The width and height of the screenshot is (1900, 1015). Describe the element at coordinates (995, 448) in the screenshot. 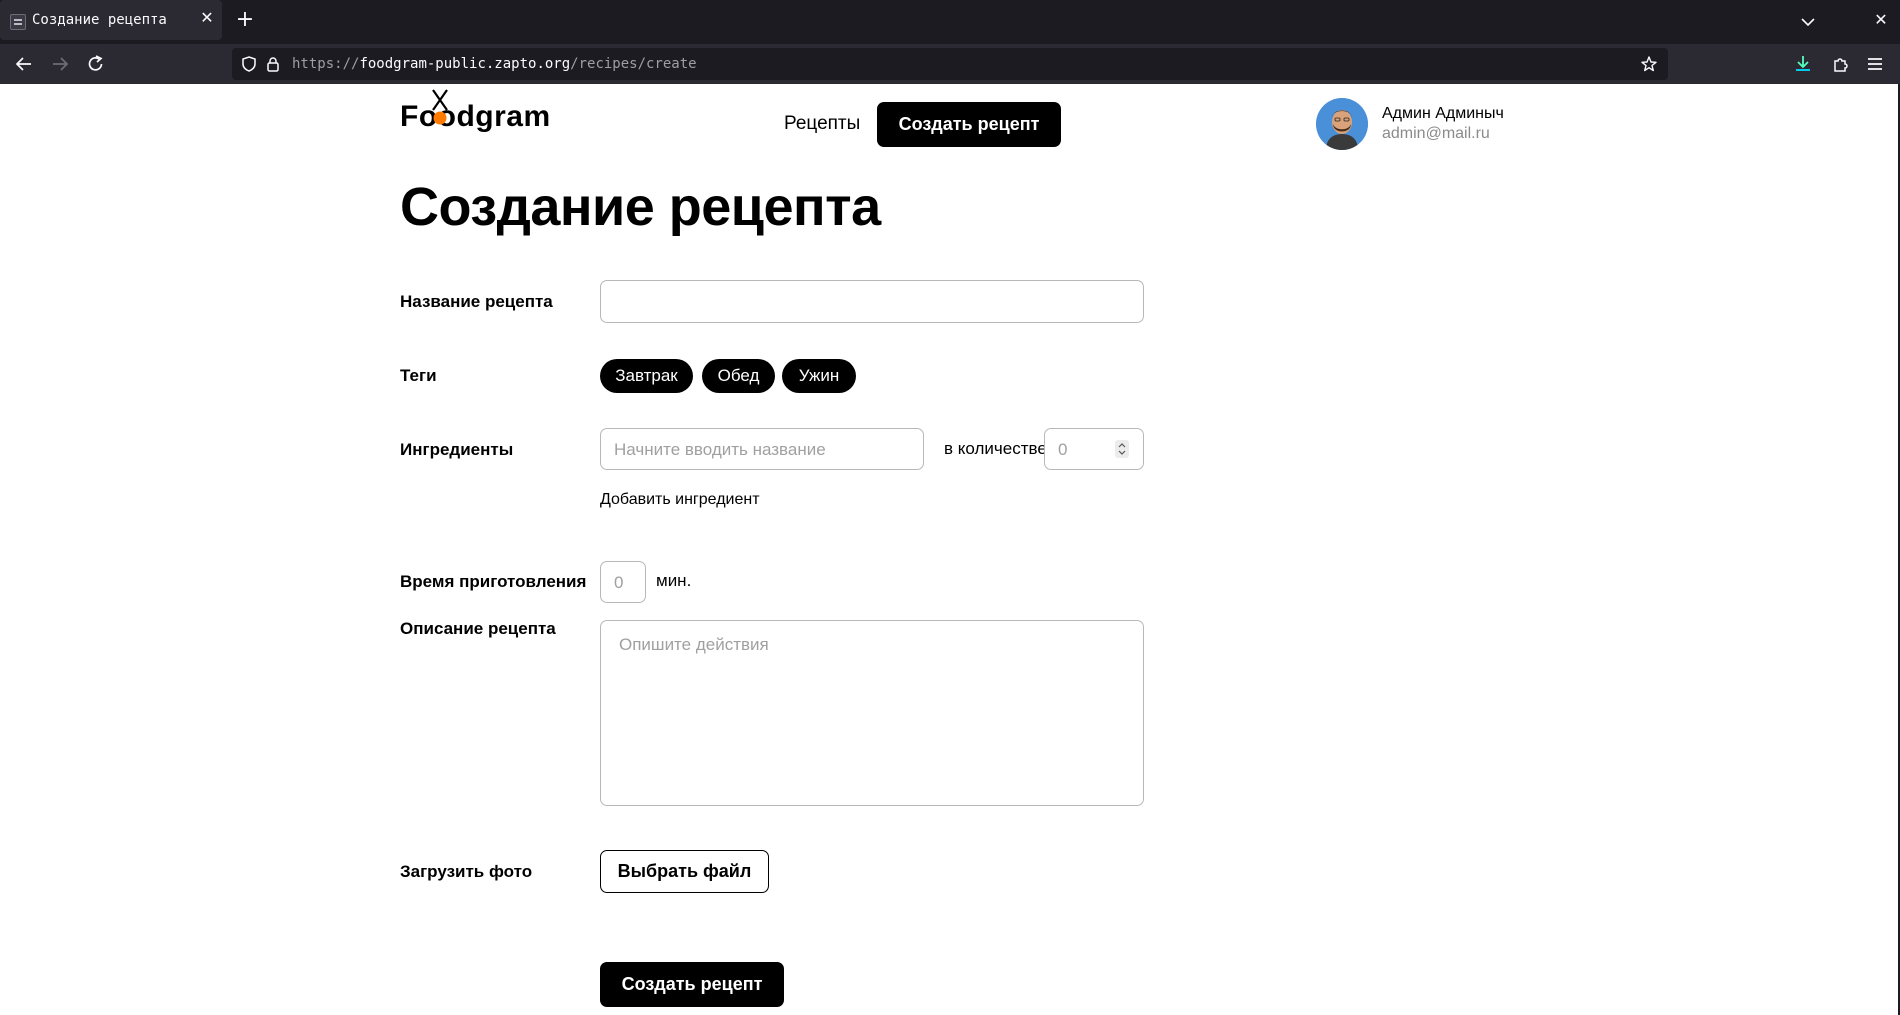

I see `quantity-label: в количестве` at that location.